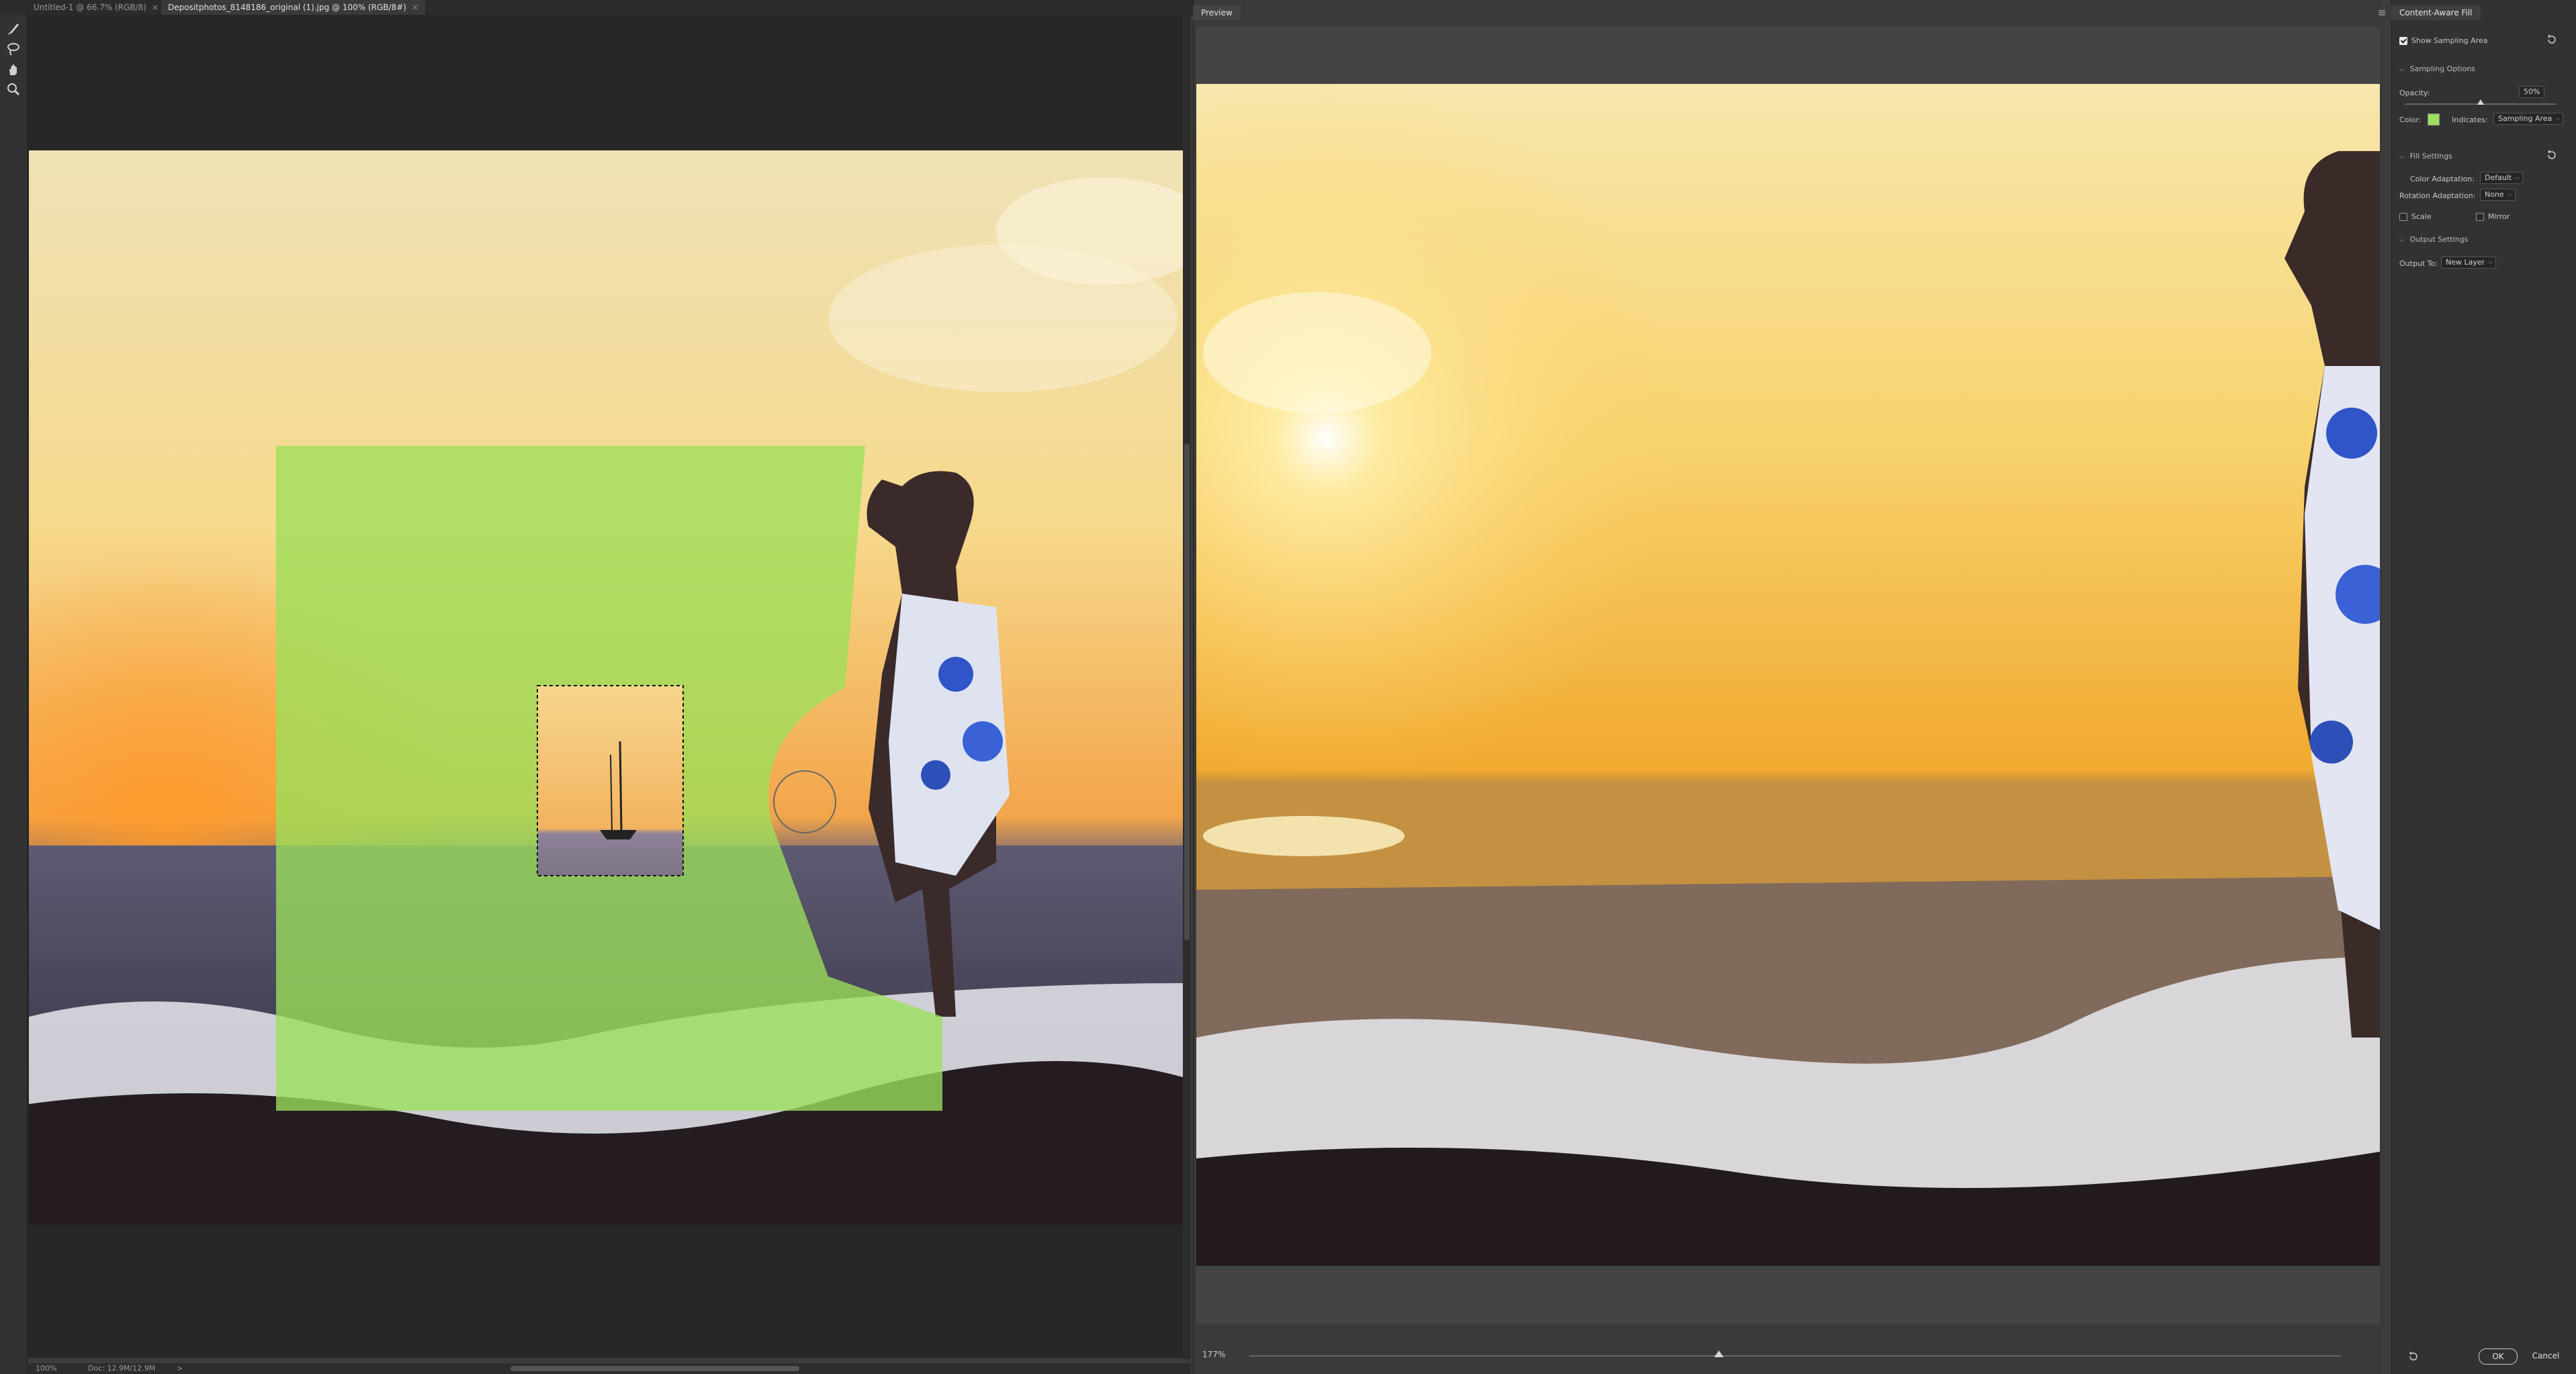 This screenshot has height=1374, width=2576. What do you see at coordinates (2532, 92) in the screenshot?
I see `opacity-field: 50%` at bounding box center [2532, 92].